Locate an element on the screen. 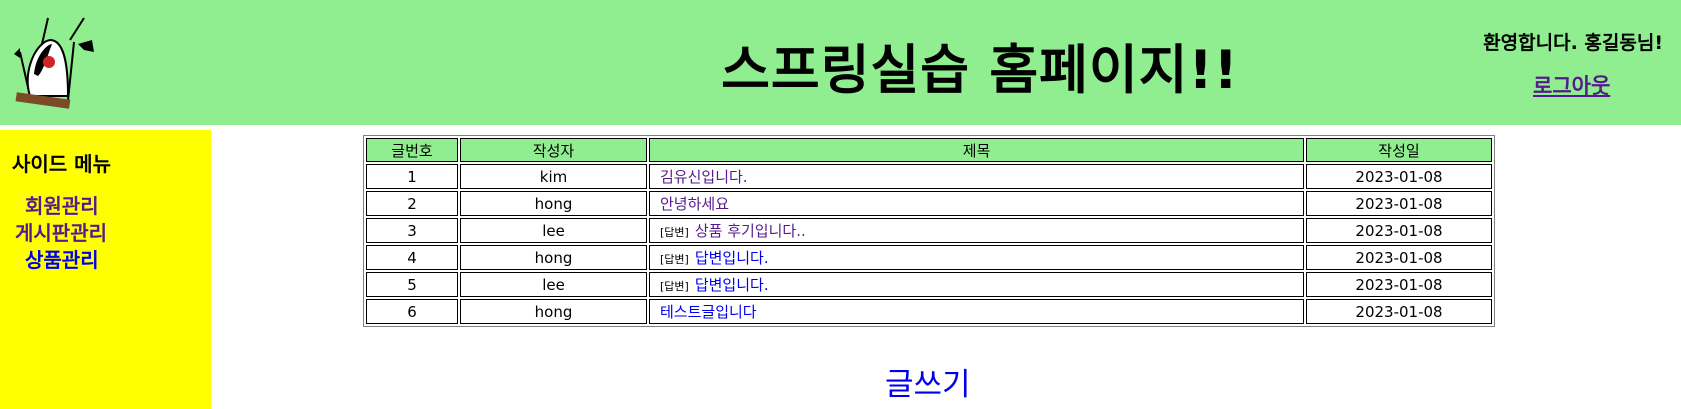 The height and width of the screenshot is (409, 1681). table-row: 1 kim 김유신입니다. 2023-01-08 is located at coordinates (929, 176).